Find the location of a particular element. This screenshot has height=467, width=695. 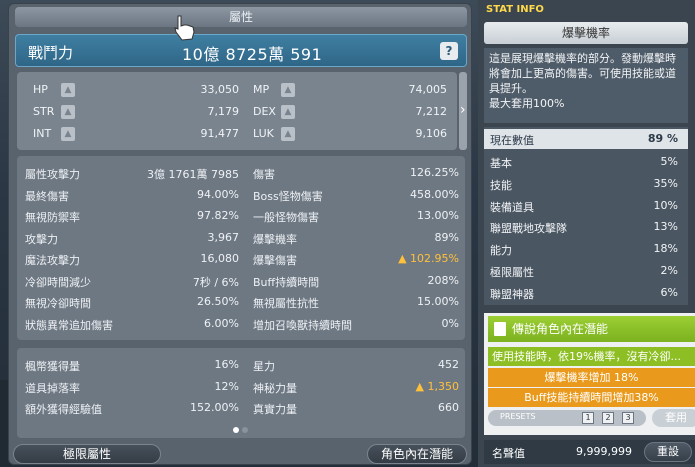

stat-value: 6.00% is located at coordinates (221, 323).